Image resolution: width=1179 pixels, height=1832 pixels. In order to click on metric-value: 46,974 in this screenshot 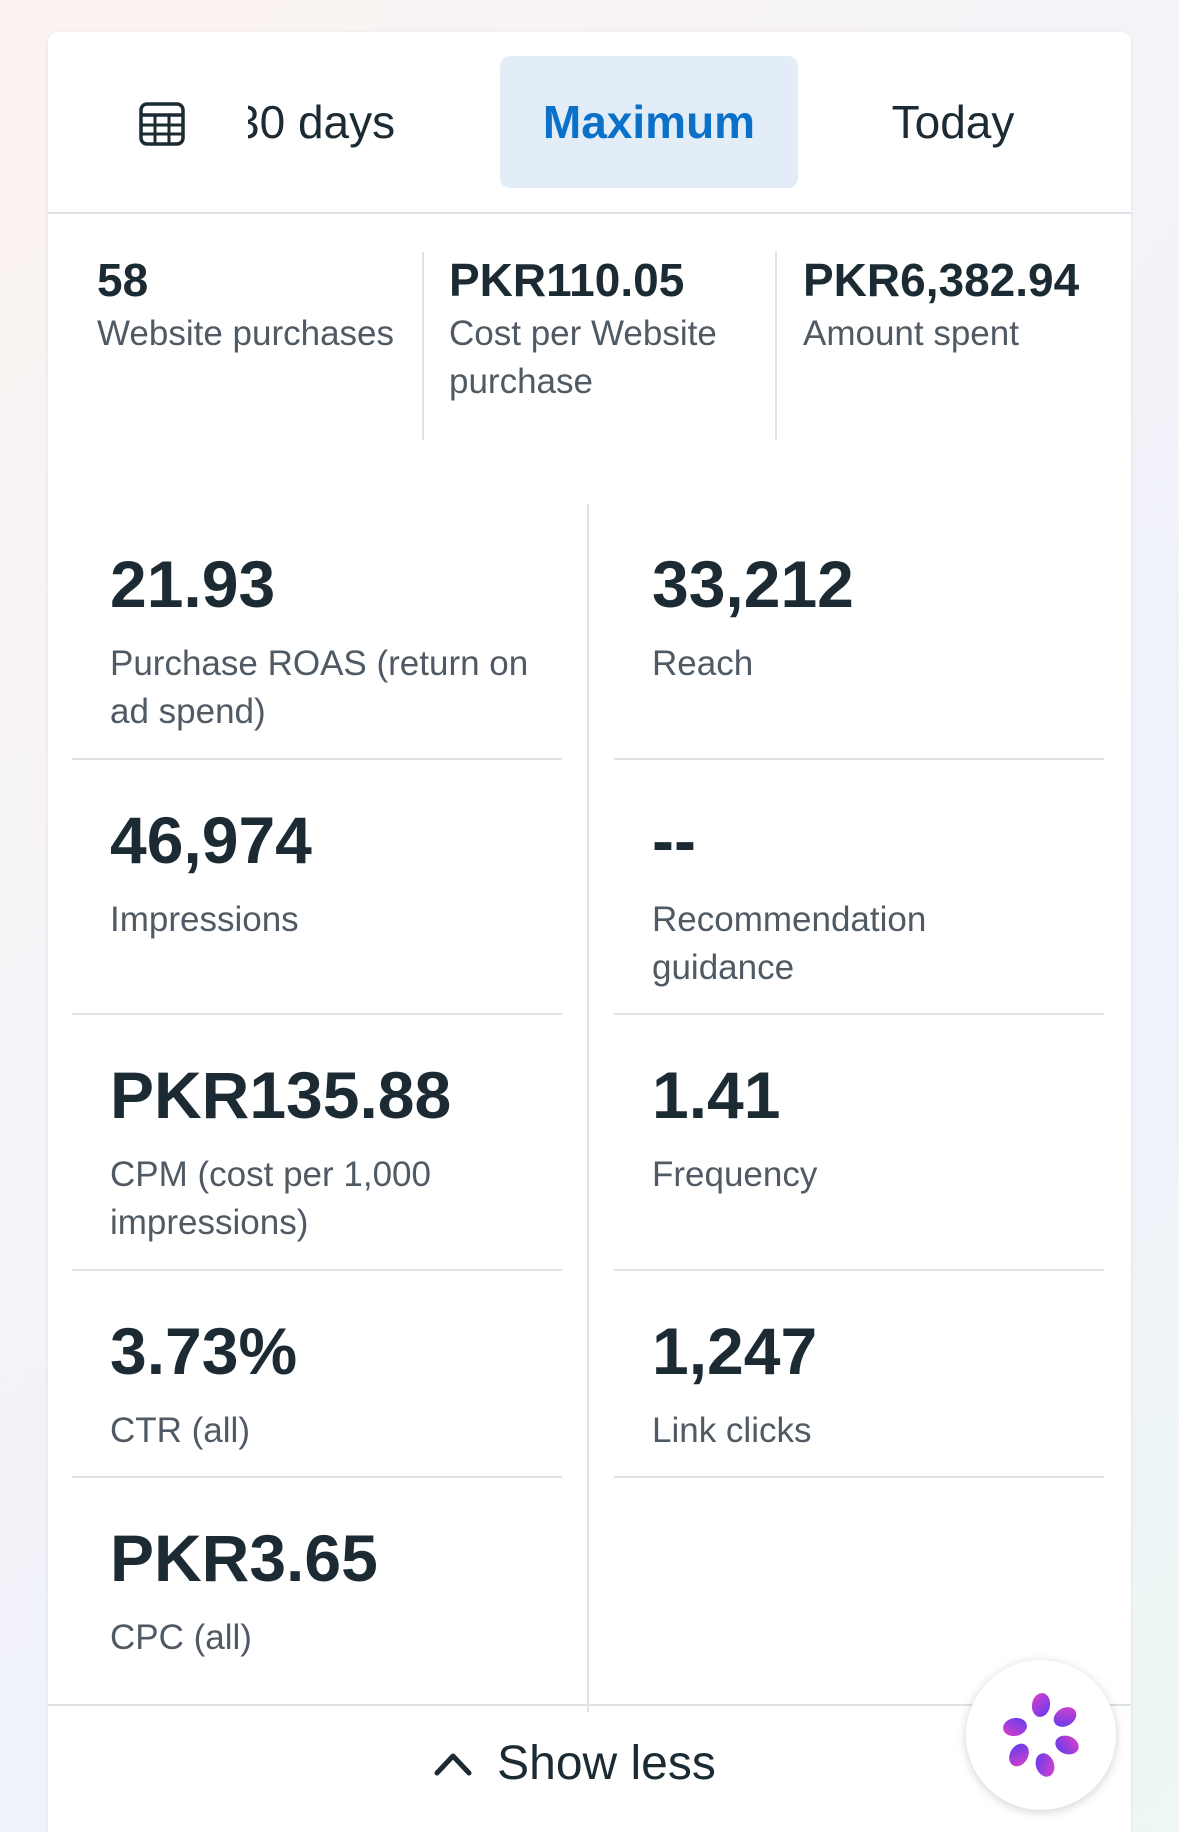, I will do `click(211, 840)`.